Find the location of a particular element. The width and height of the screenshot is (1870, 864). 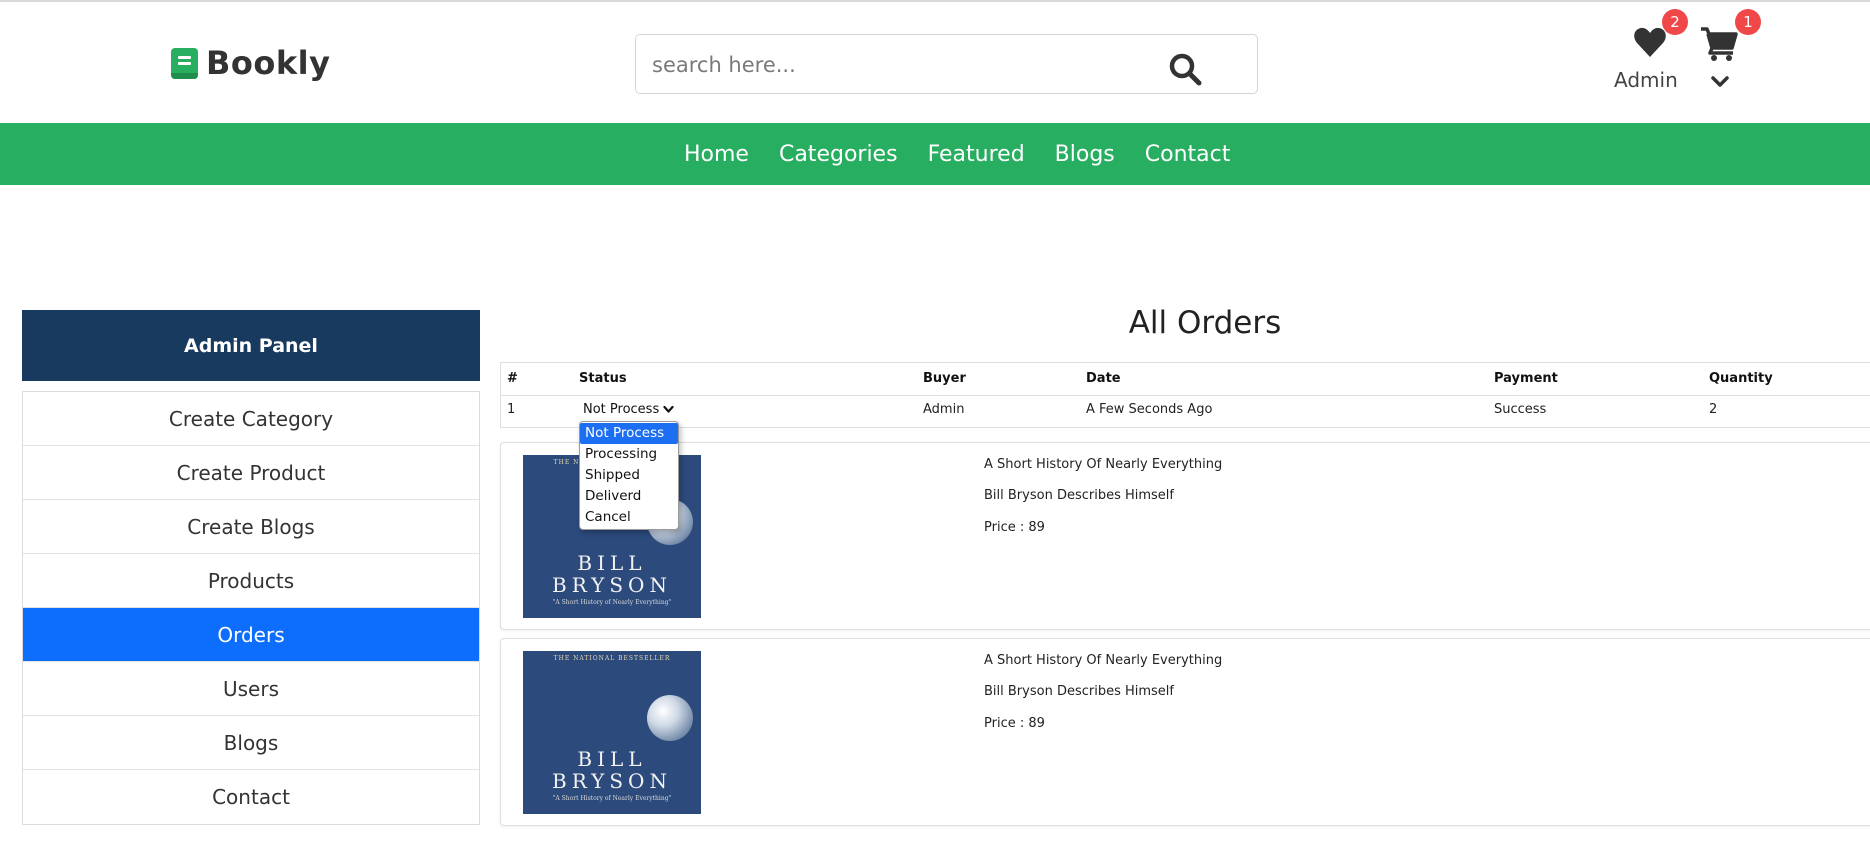

cell-date: A Few Seconds Ago is located at coordinates (1149, 409).